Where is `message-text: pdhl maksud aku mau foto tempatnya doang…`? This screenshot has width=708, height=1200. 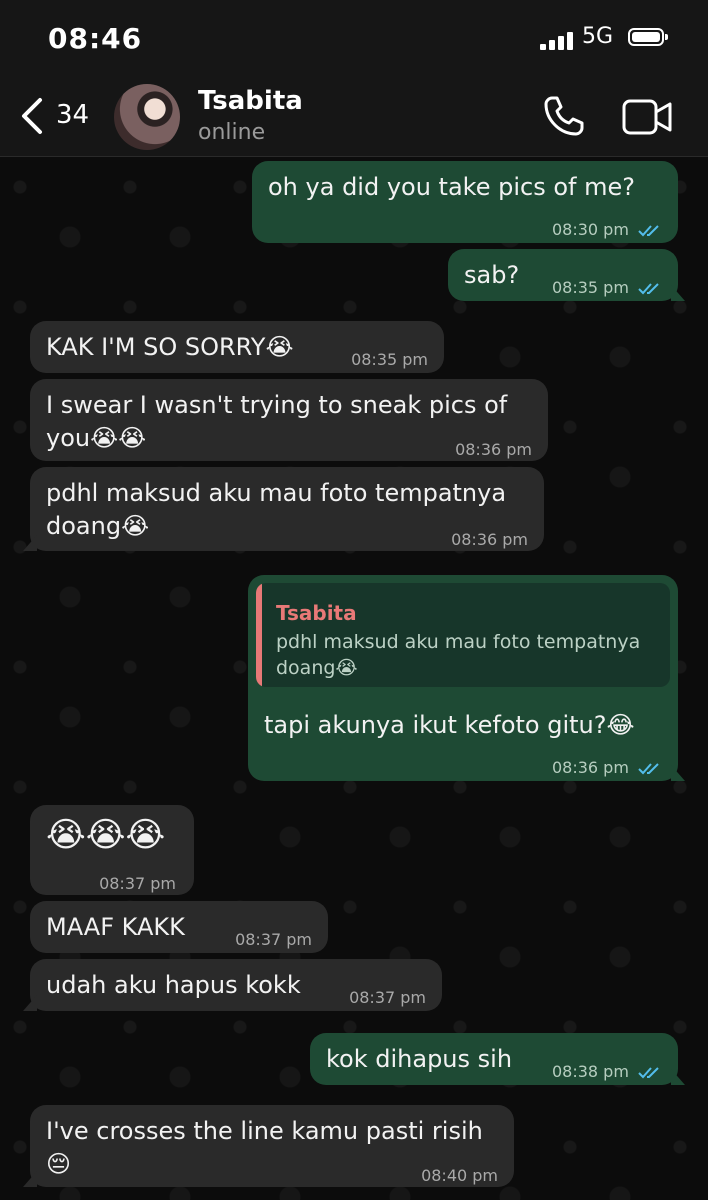 message-text: pdhl maksud aku mau foto tempatnya doang… is located at coordinates (276, 509).